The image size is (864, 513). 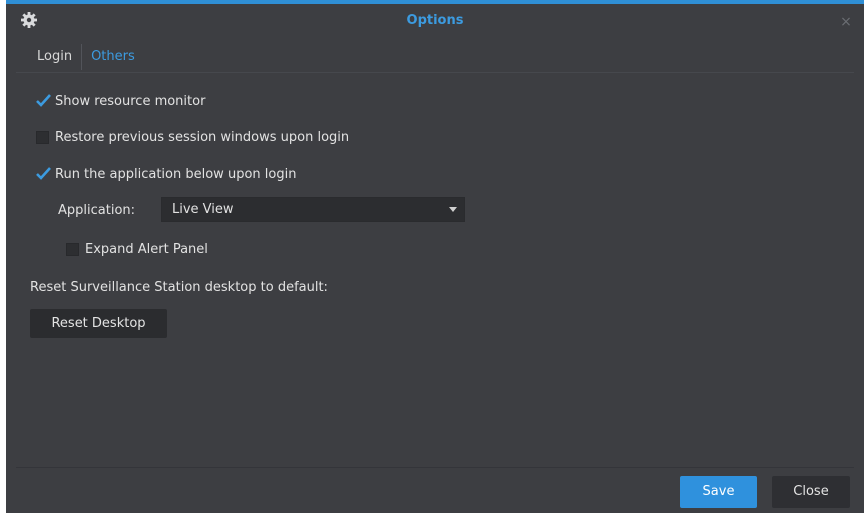 What do you see at coordinates (146, 249) in the screenshot?
I see `expand-alert-panel-label: Expand Alert Panel` at bounding box center [146, 249].